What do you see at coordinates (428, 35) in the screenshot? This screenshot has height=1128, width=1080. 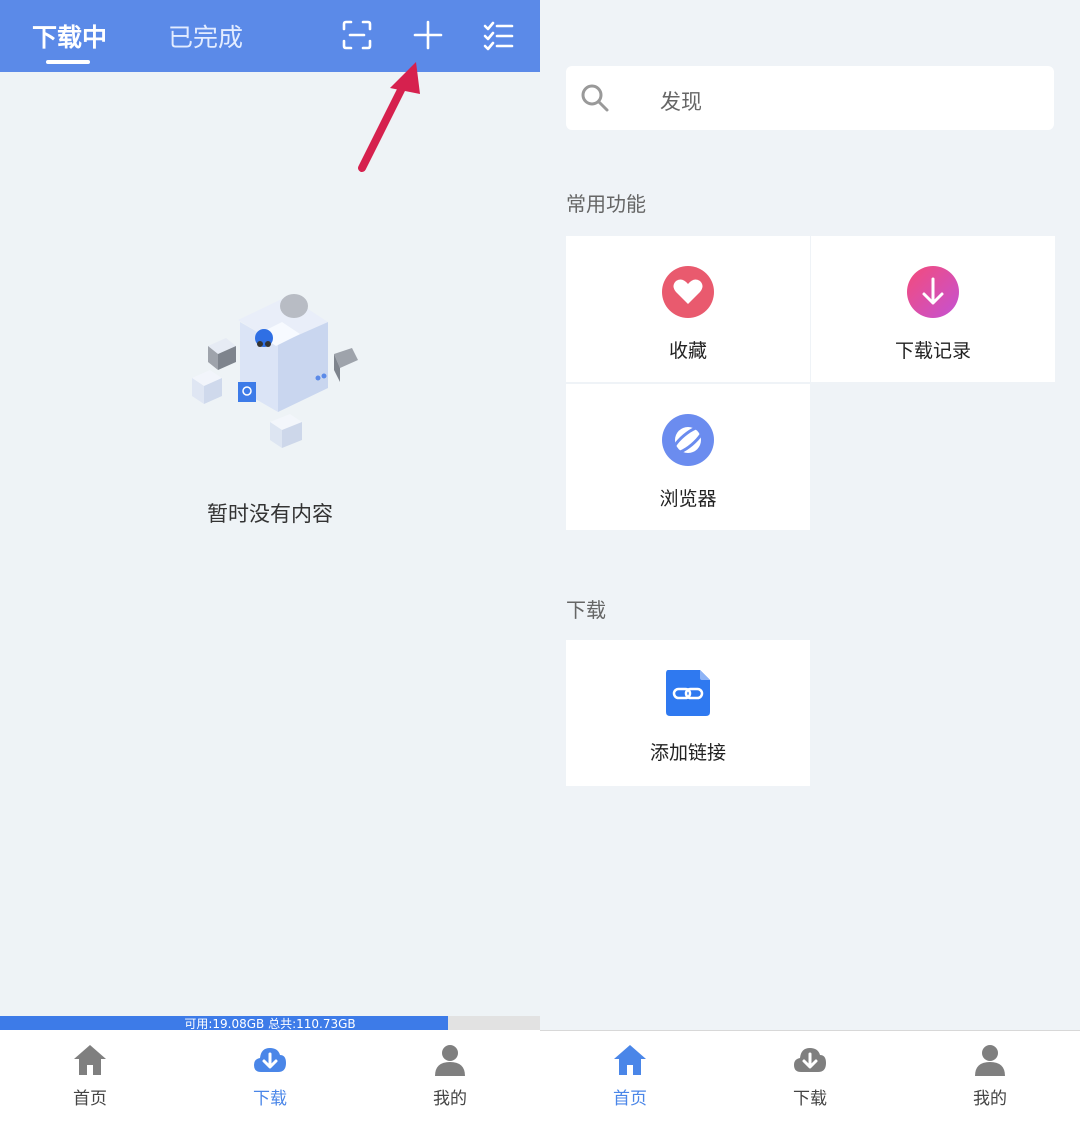 I see `add-icon` at bounding box center [428, 35].